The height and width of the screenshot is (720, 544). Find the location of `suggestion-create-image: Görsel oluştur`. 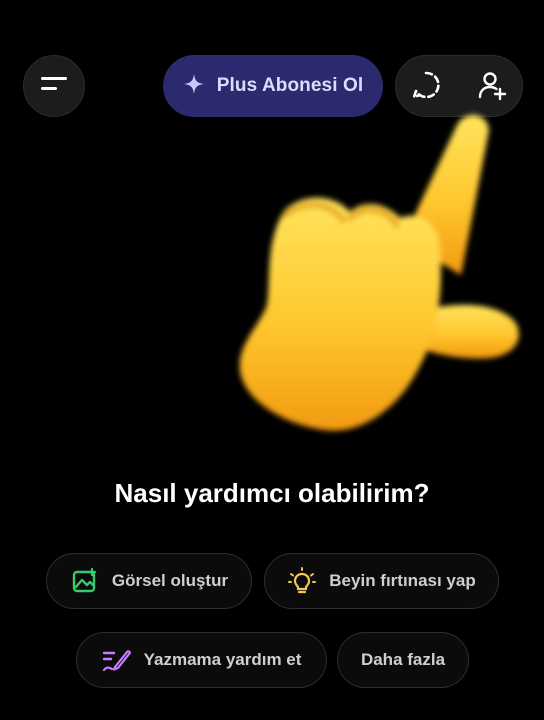

suggestion-create-image: Görsel oluştur is located at coordinates (149, 581).